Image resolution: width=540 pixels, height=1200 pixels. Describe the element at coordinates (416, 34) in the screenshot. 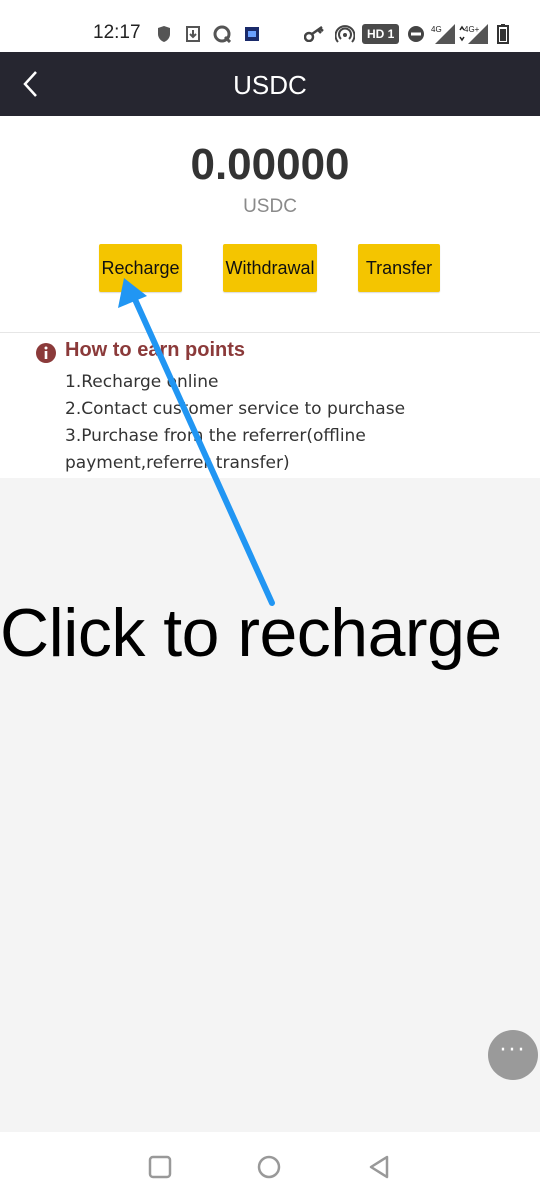

I see `do-not-disturb-icon` at that location.